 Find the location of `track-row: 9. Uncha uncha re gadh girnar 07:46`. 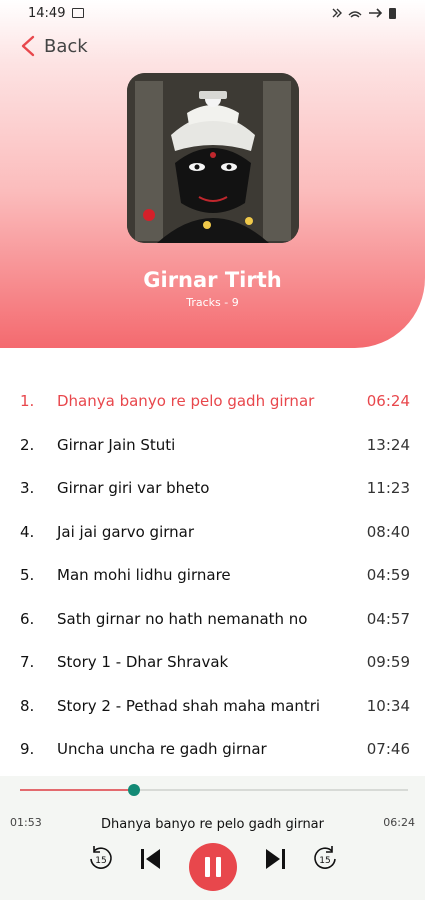

track-row: 9. Uncha uncha re gadh girnar 07:46 is located at coordinates (212, 750).